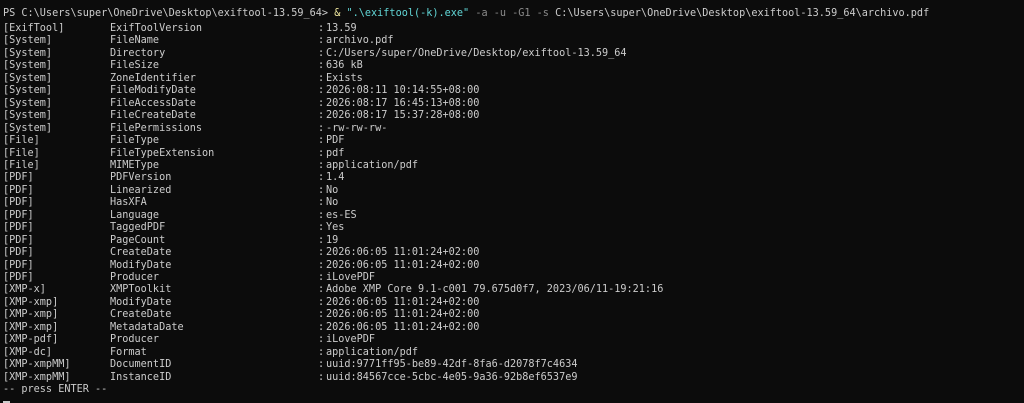 This screenshot has height=403, width=1024. Describe the element at coordinates (503, 278) in the screenshot. I see `output-row: [PDF] Producer: iLovePDF` at that location.